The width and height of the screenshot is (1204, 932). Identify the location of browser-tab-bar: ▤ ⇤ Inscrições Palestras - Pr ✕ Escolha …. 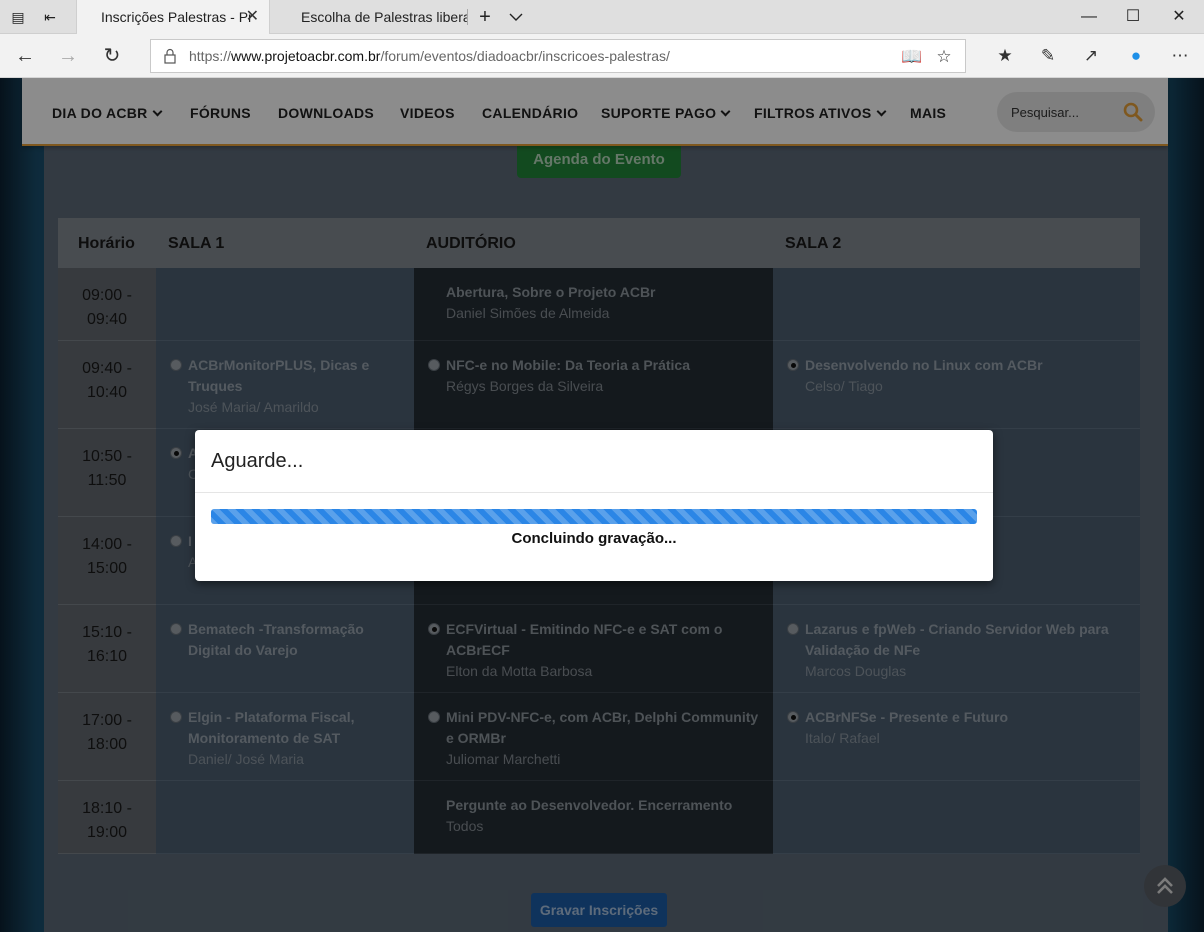
(602, 17).